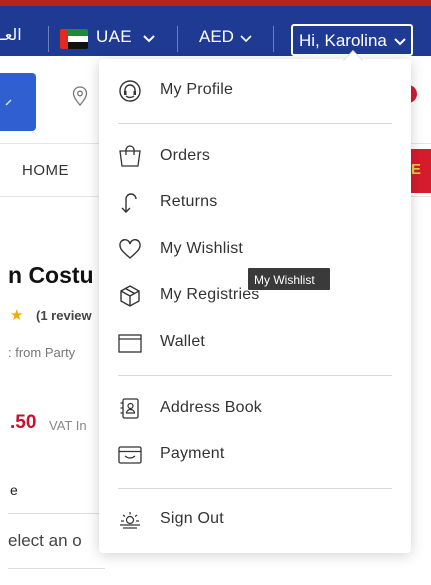  What do you see at coordinates (183, 341) in the screenshot?
I see `menu-item-label: Wallet` at bounding box center [183, 341].